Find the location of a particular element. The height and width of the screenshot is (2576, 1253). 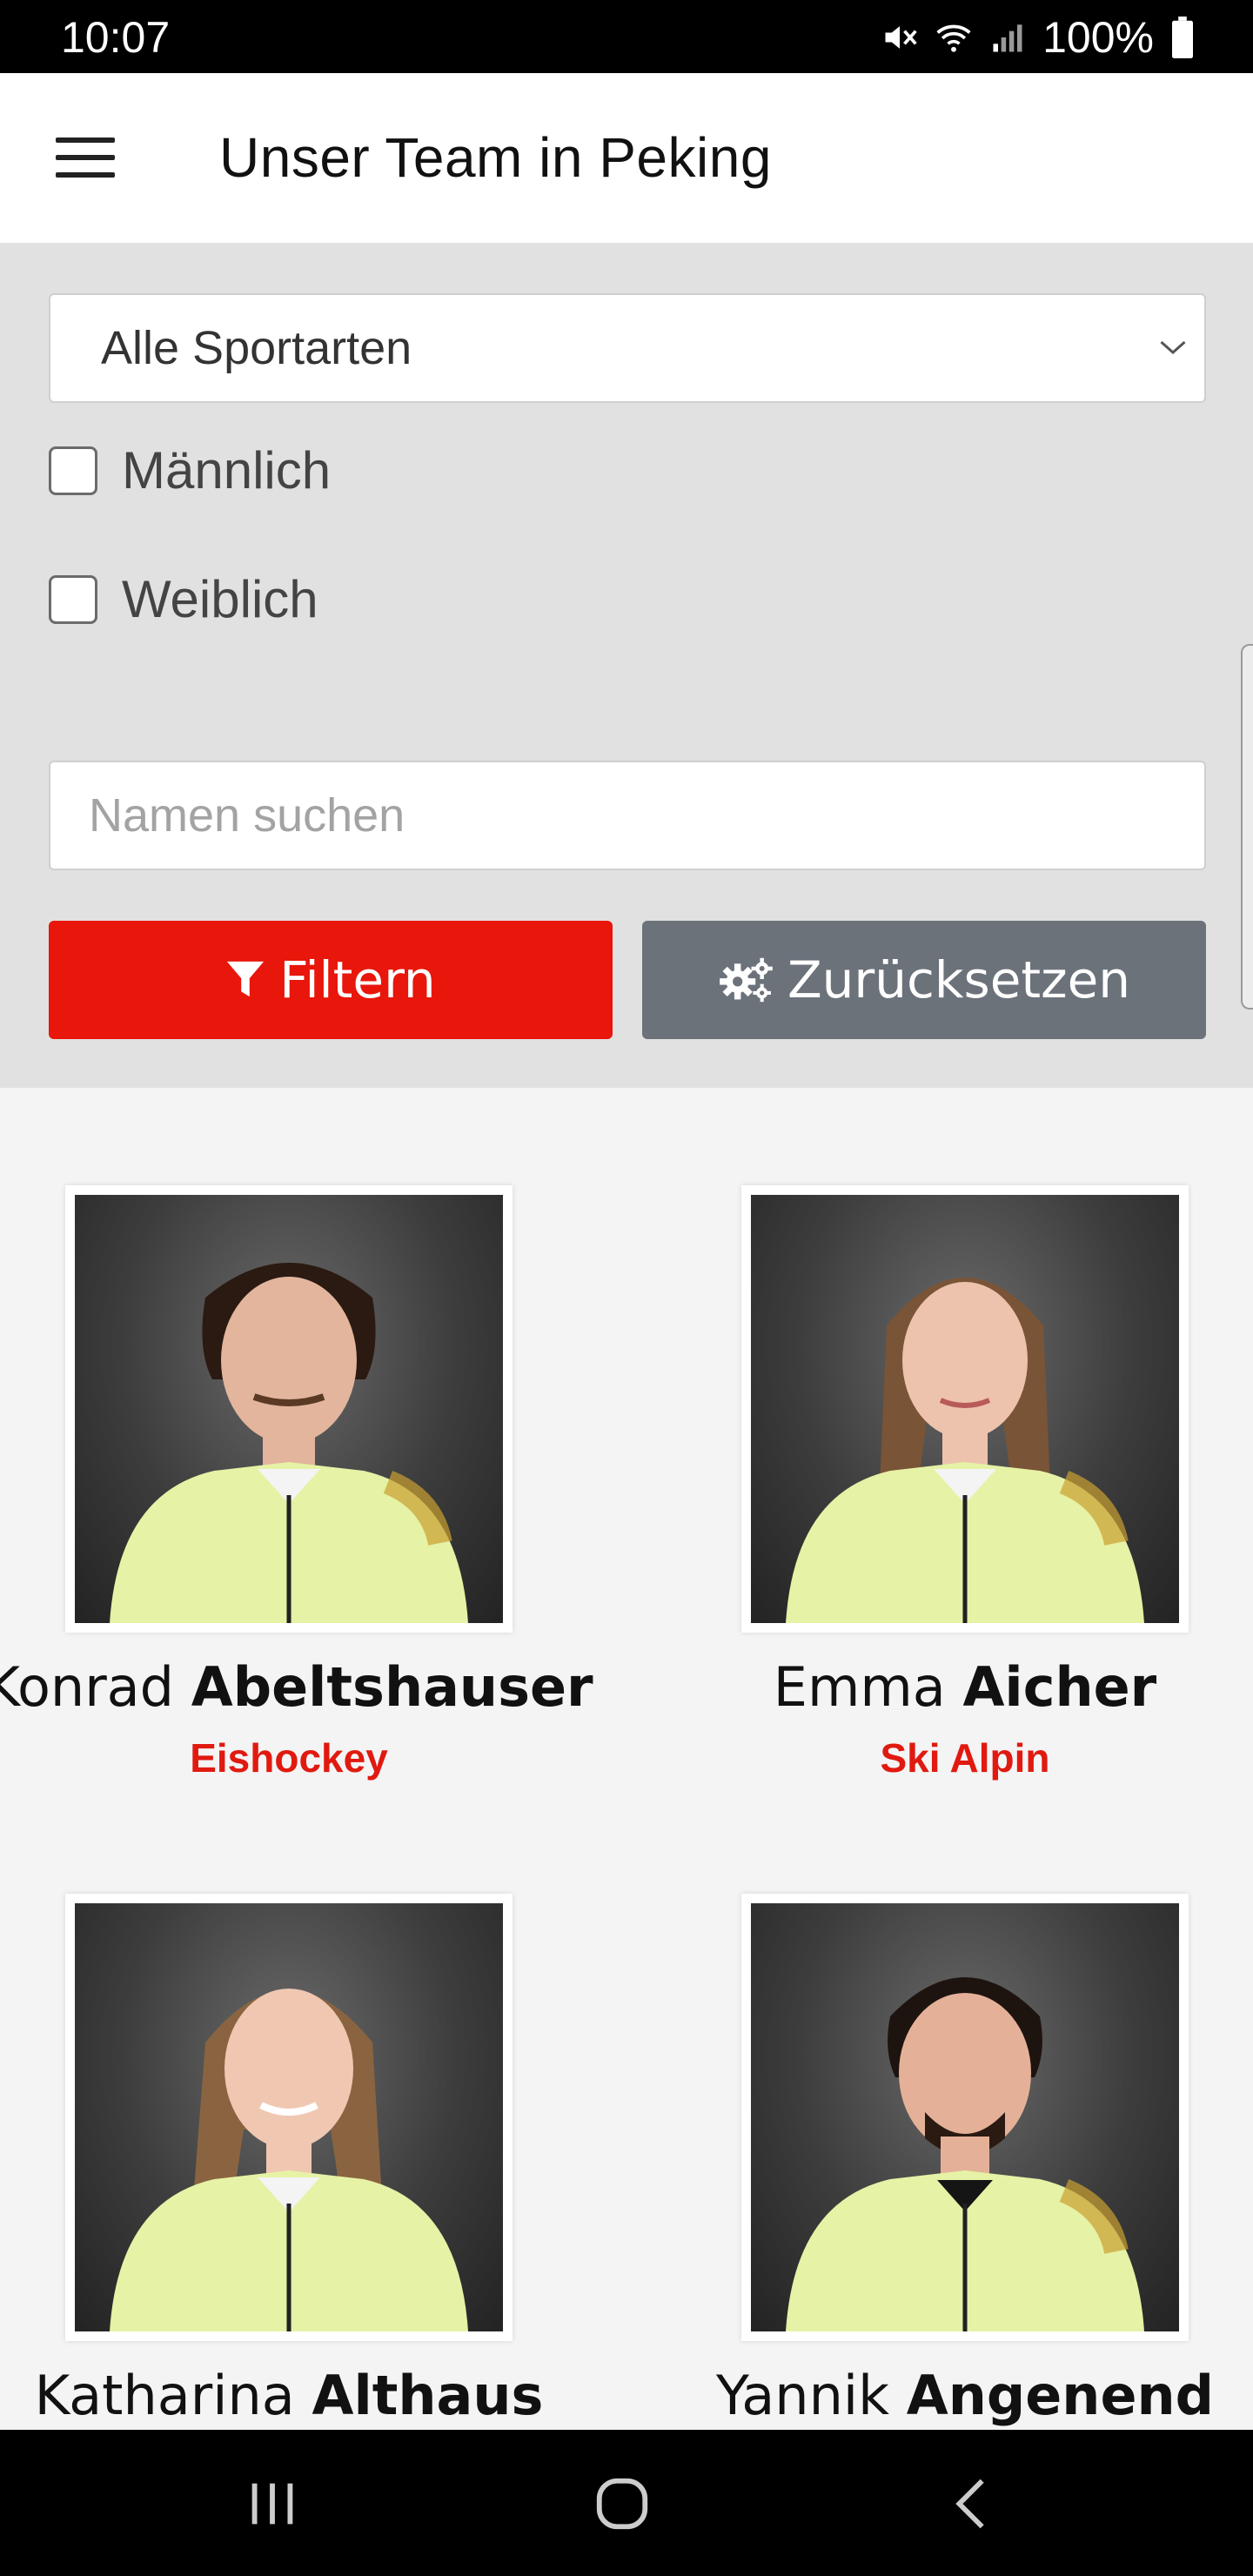

male-checkbox is located at coordinates (73, 470).